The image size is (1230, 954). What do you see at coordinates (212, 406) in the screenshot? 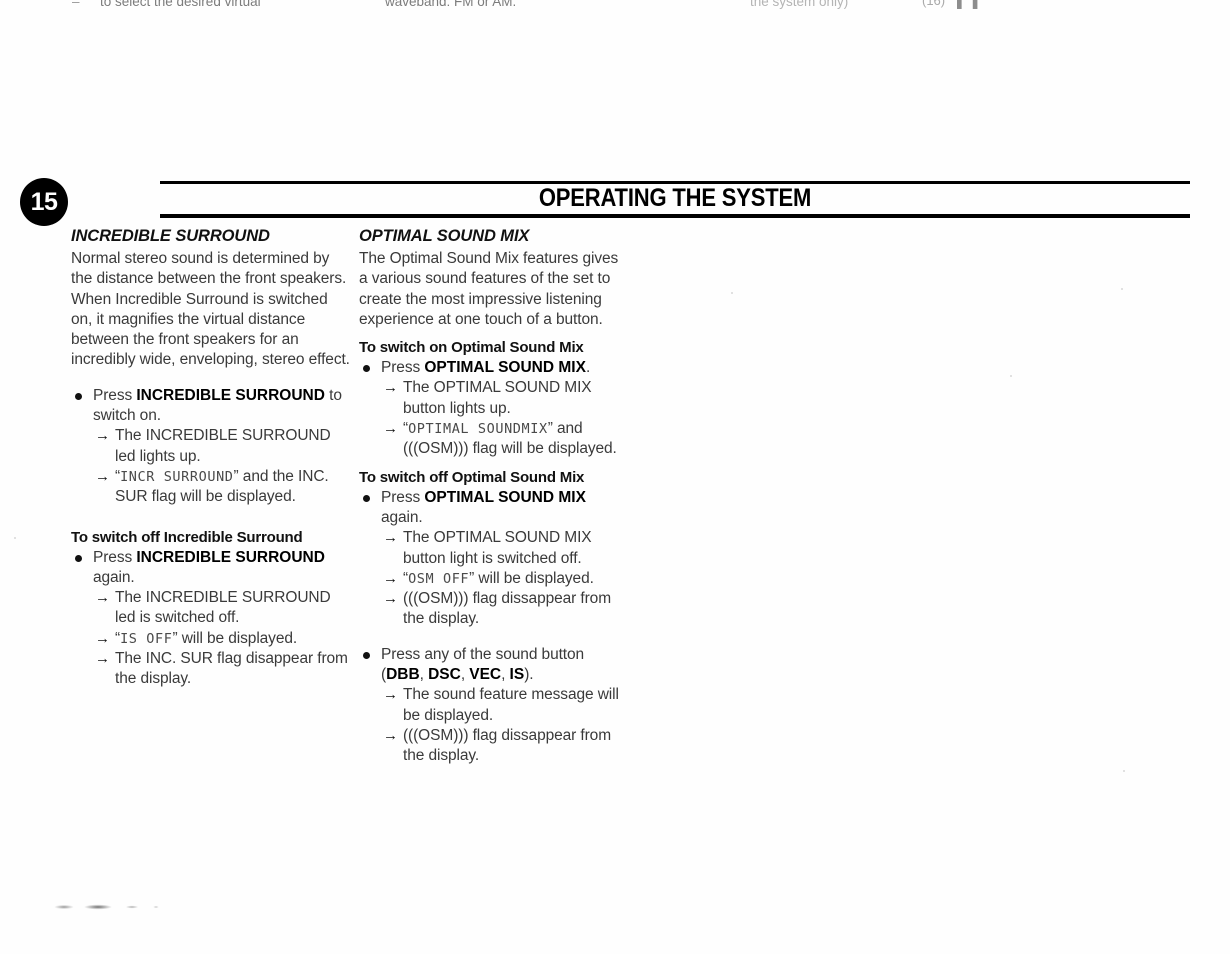
I see `list-item: Press INCREDIBLE SURROUND to switch on.` at bounding box center [212, 406].